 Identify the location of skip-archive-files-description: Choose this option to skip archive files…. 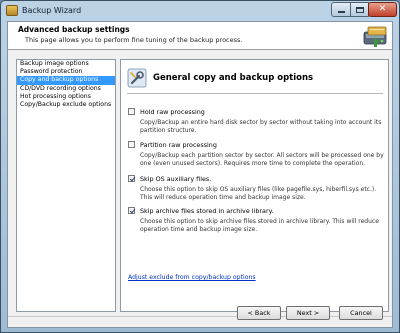
(259, 226).